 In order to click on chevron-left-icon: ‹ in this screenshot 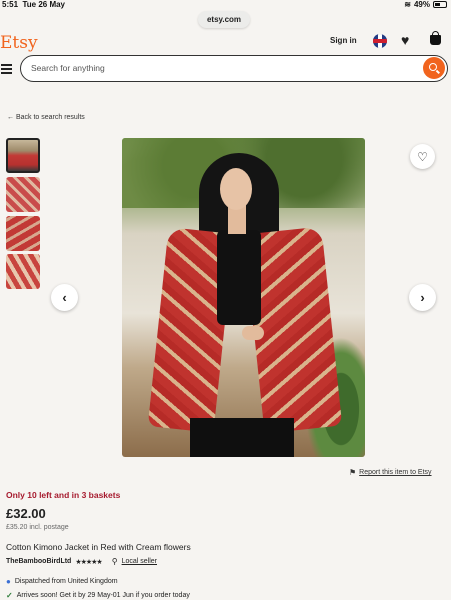, I will do `click(64, 297)`.